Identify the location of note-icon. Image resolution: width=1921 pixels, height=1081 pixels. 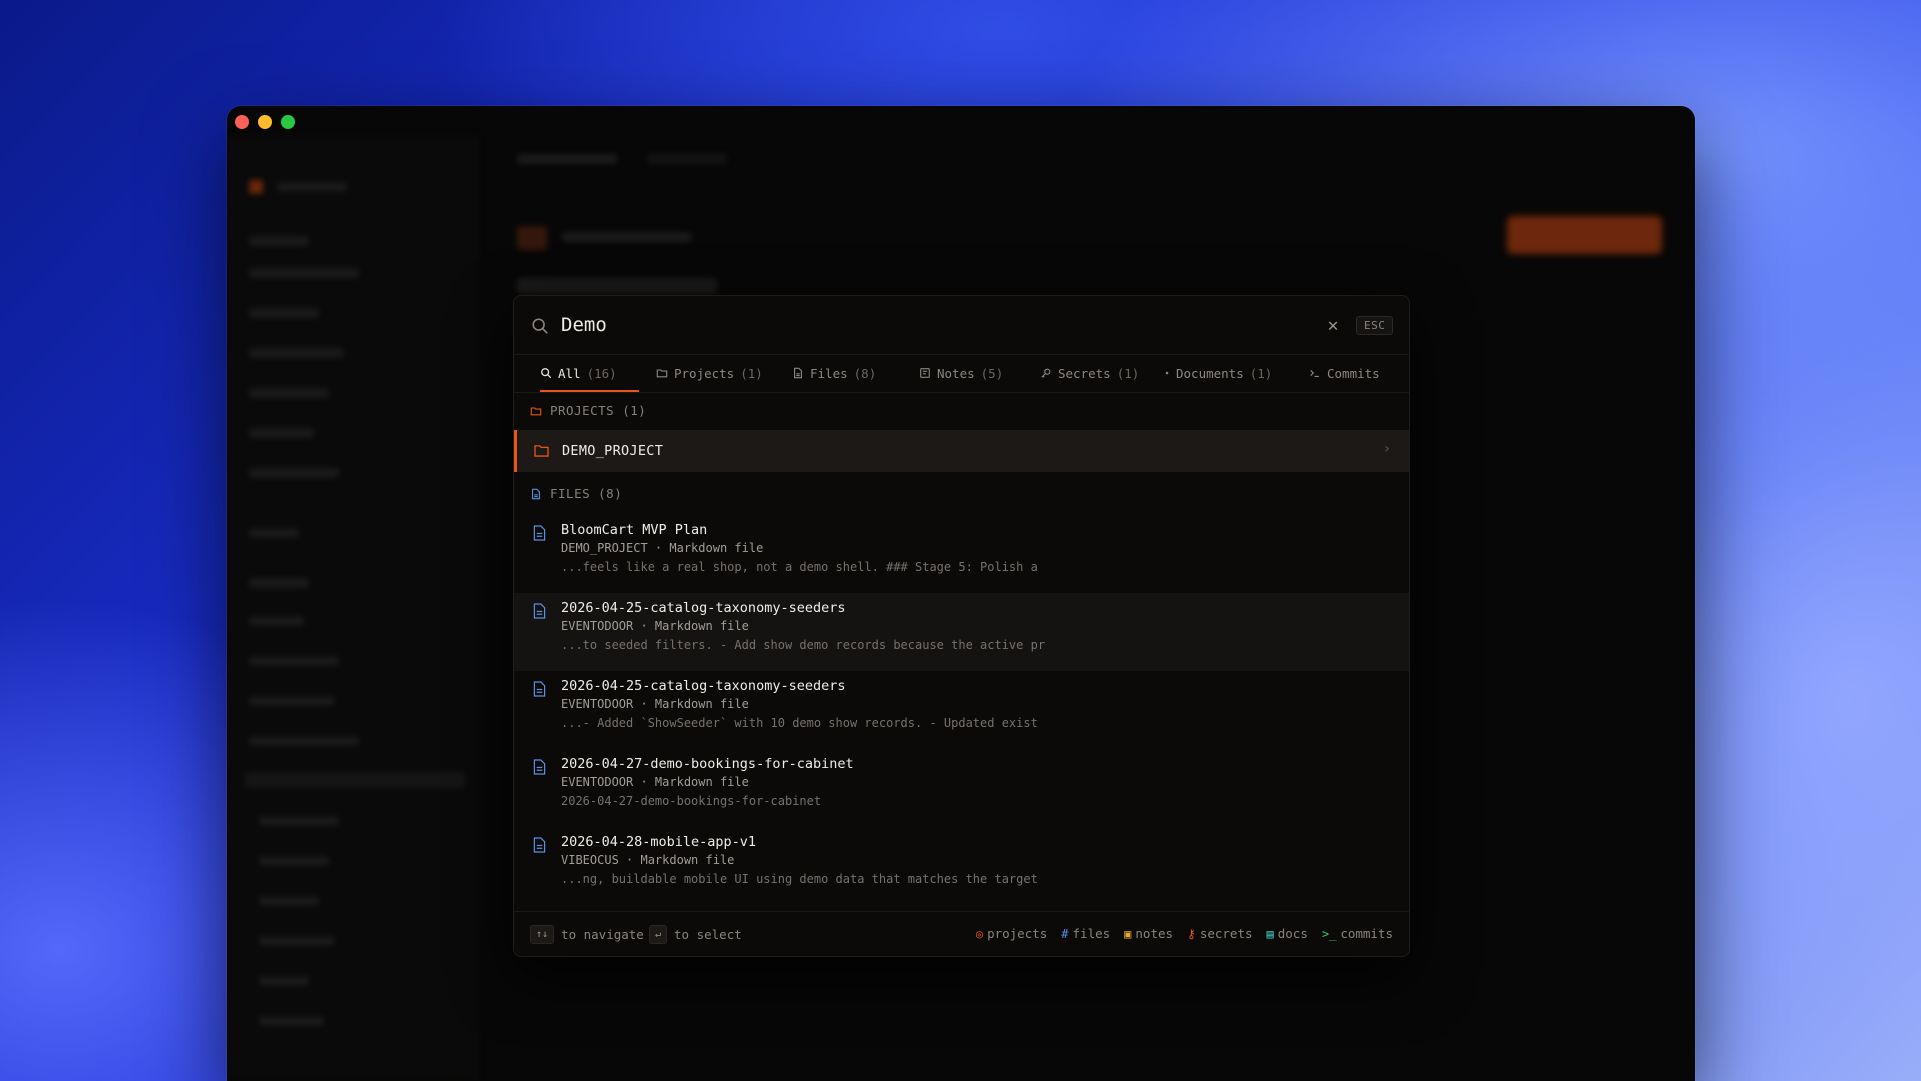
(925, 373).